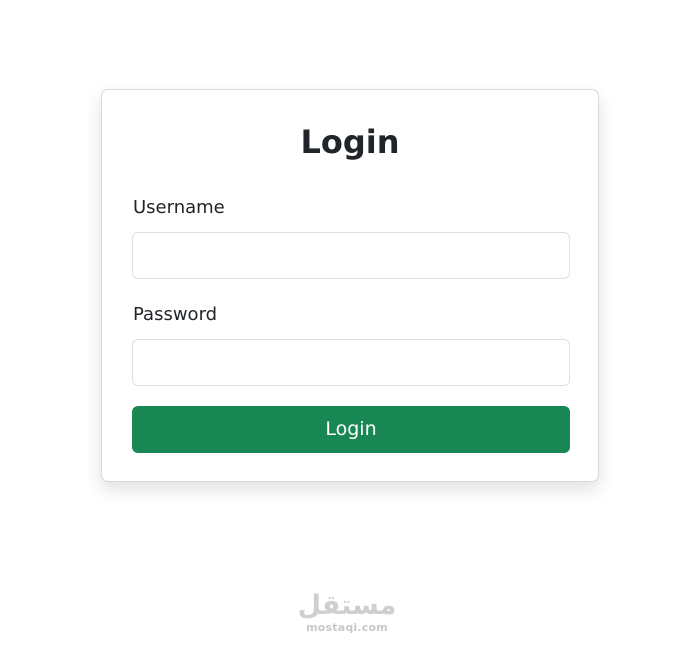 Image resolution: width=694 pixels, height=646 pixels. Describe the element at coordinates (350, 142) in the screenshot. I see `login-title: Login` at that location.